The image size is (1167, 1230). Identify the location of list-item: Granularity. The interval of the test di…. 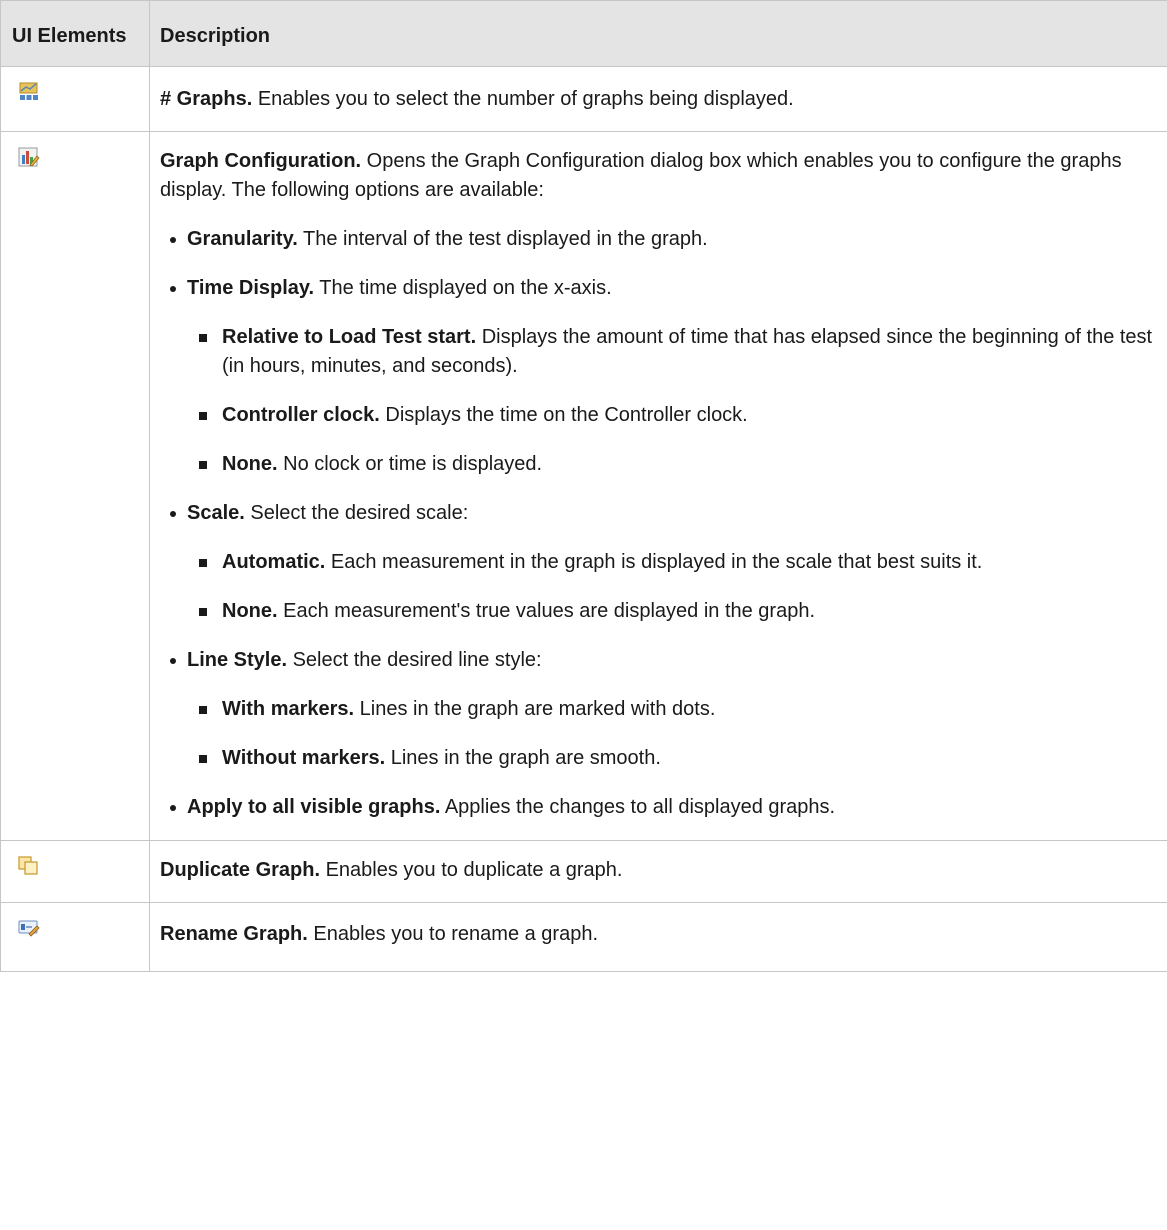
(658, 239).